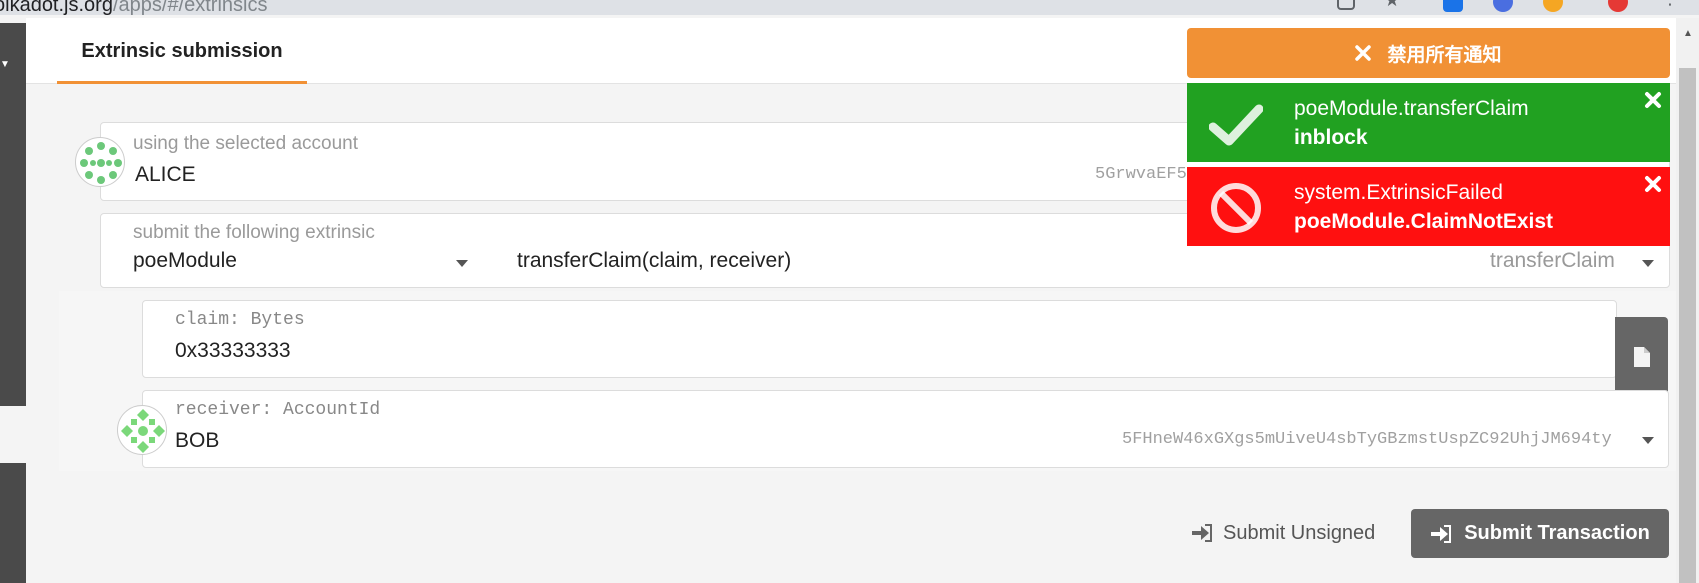 The width and height of the screenshot is (1699, 583). What do you see at coordinates (100, 162) in the screenshot?
I see `account-identicon` at bounding box center [100, 162].